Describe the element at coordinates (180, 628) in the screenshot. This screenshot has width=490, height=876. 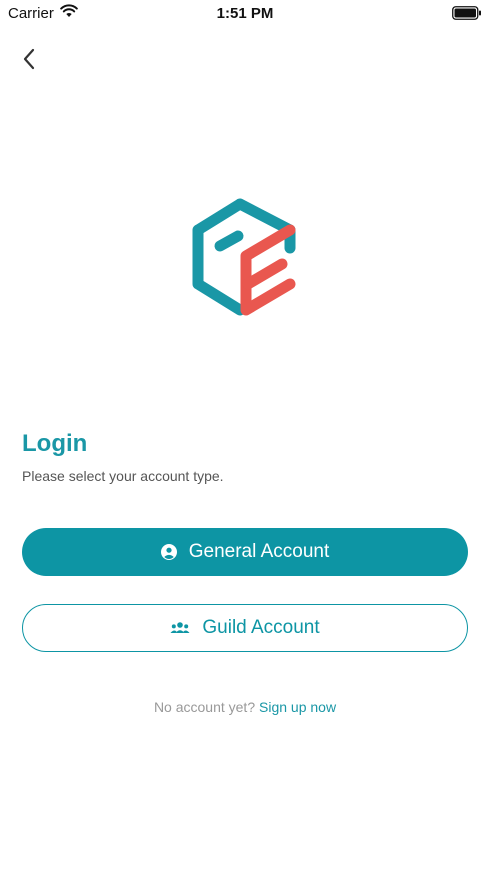
I see `group-icon` at that location.